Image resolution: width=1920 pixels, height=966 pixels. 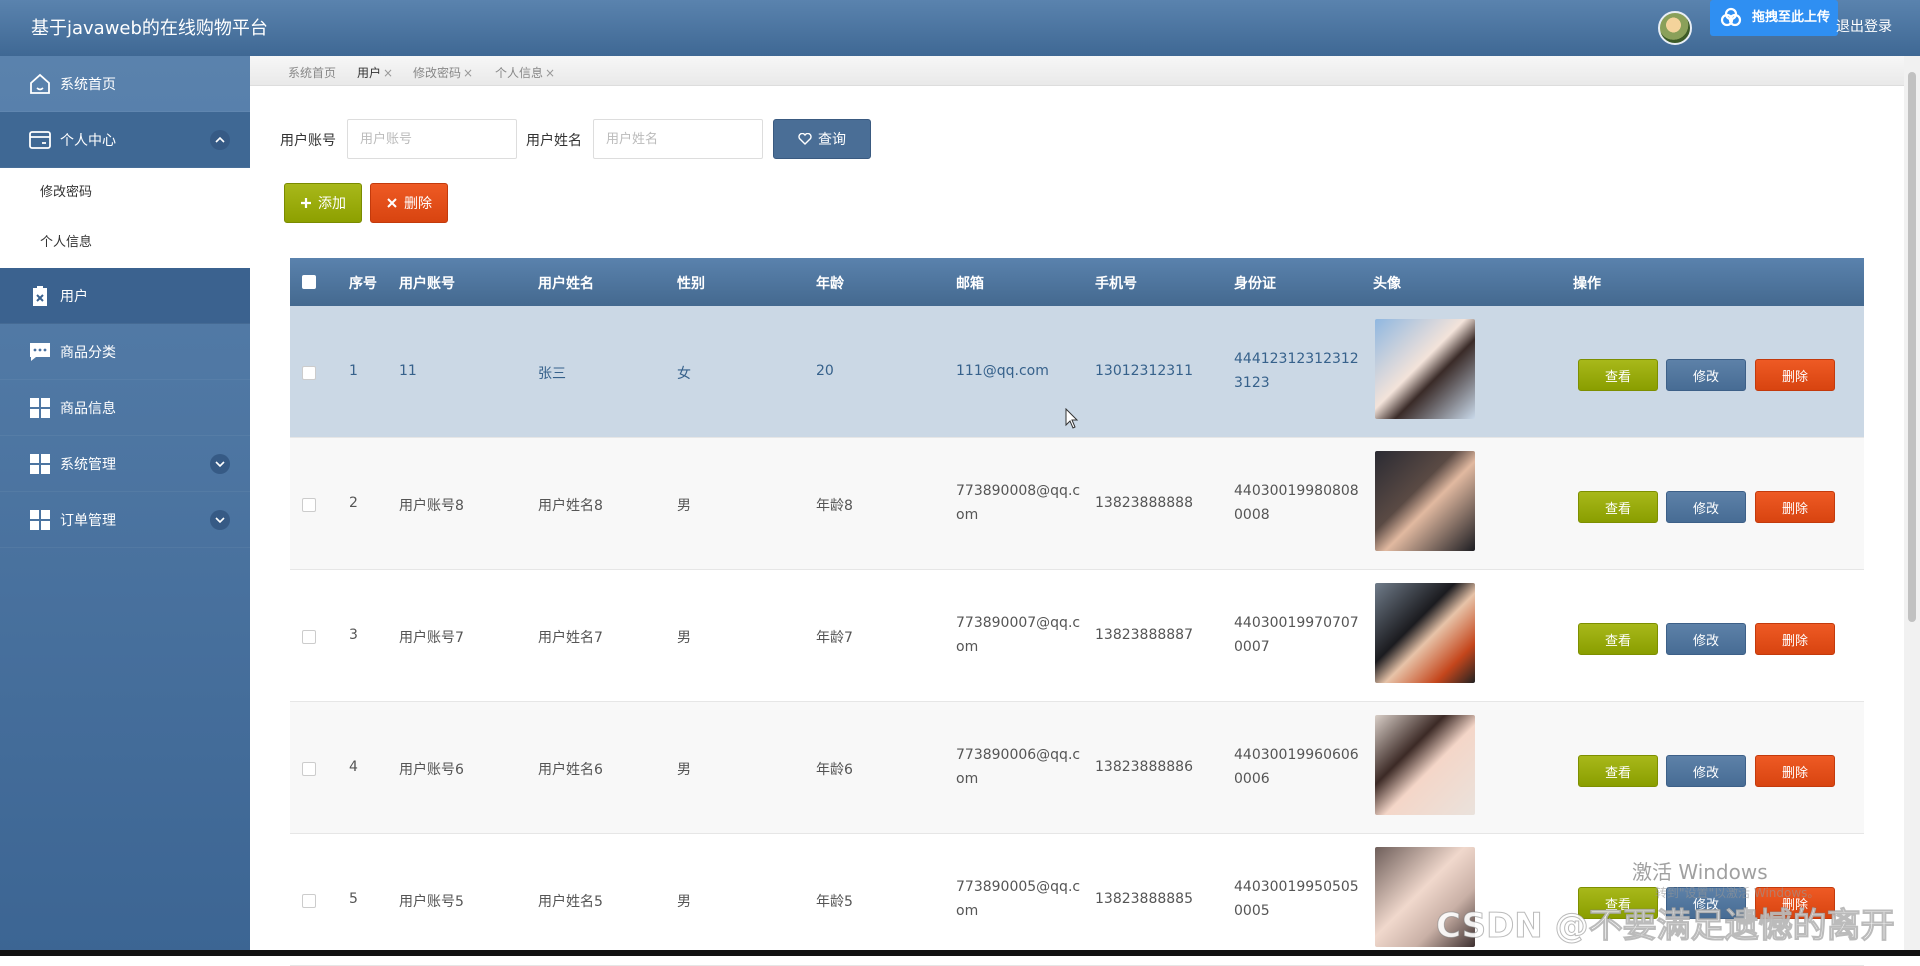 What do you see at coordinates (323, 203) in the screenshot?
I see `add-button: 添加` at bounding box center [323, 203].